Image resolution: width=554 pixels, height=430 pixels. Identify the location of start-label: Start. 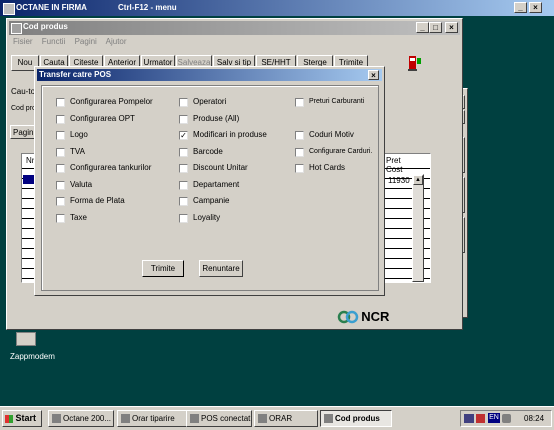
(26, 418).